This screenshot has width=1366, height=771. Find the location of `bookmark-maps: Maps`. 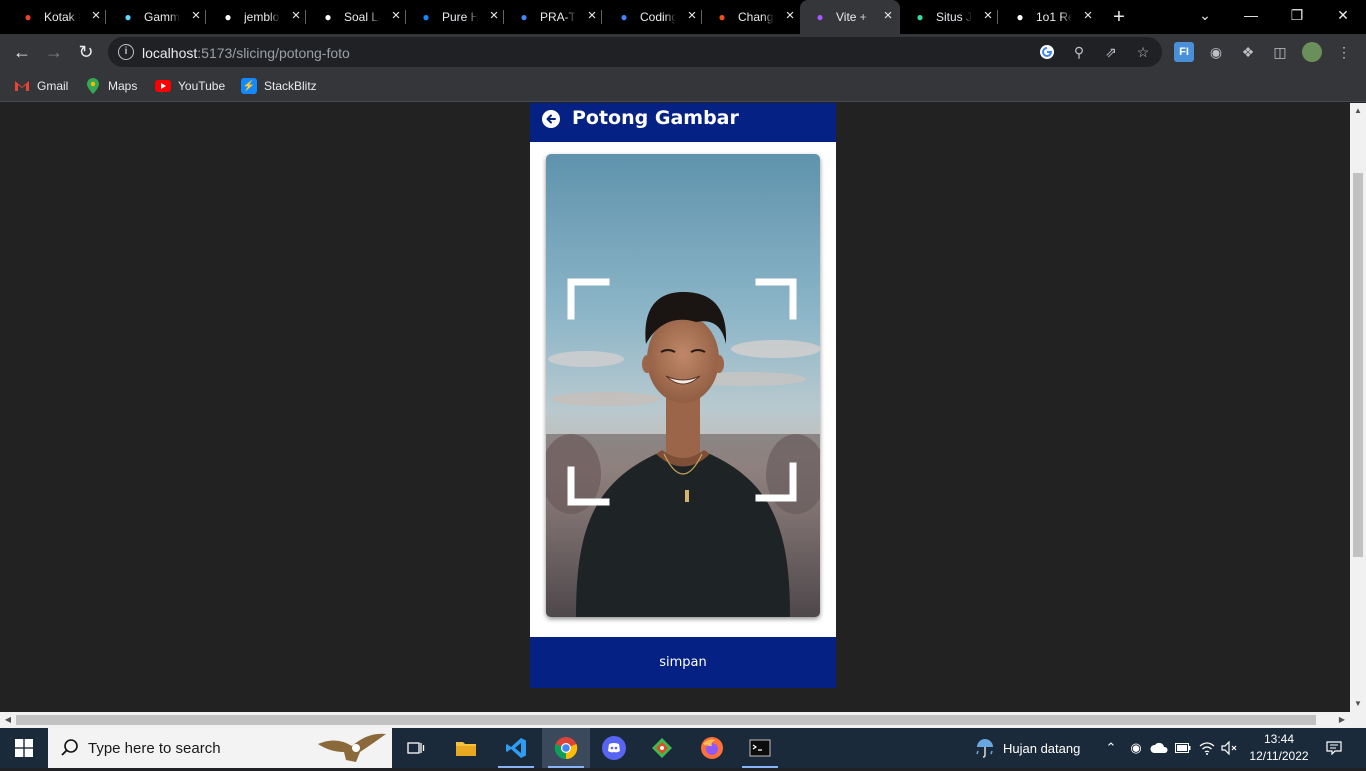

bookmark-maps: Maps is located at coordinates (111, 86).